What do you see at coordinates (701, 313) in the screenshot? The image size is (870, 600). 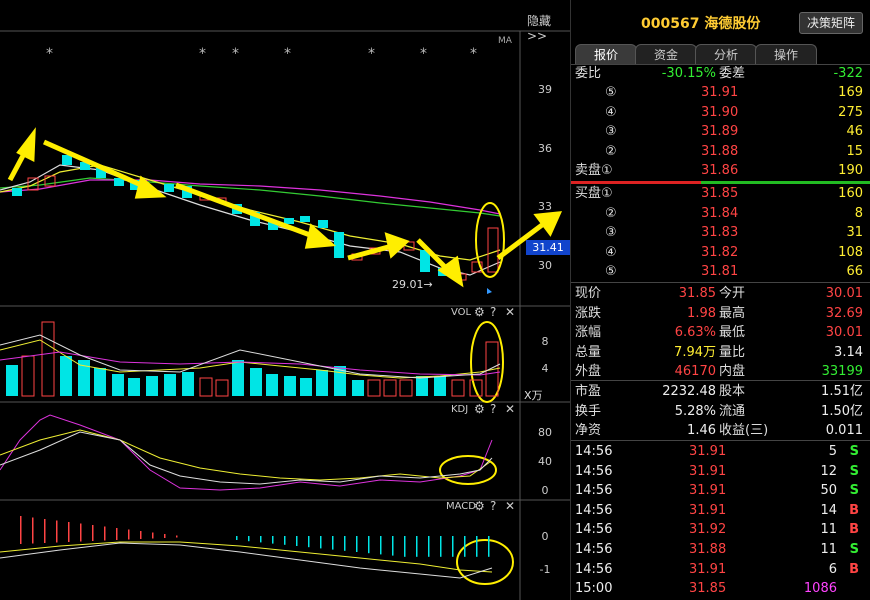 I see `quote-value: 1.98` at bounding box center [701, 313].